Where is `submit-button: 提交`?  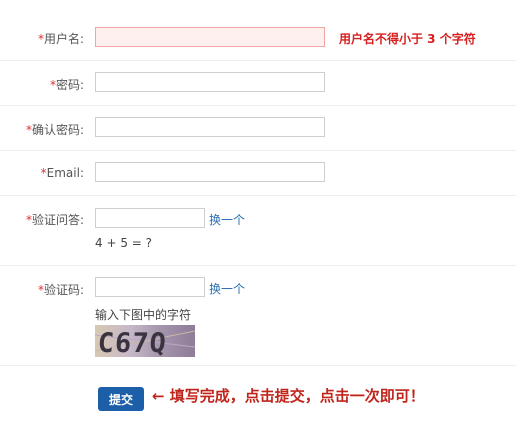
submit-button: 提交 is located at coordinates (121, 399).